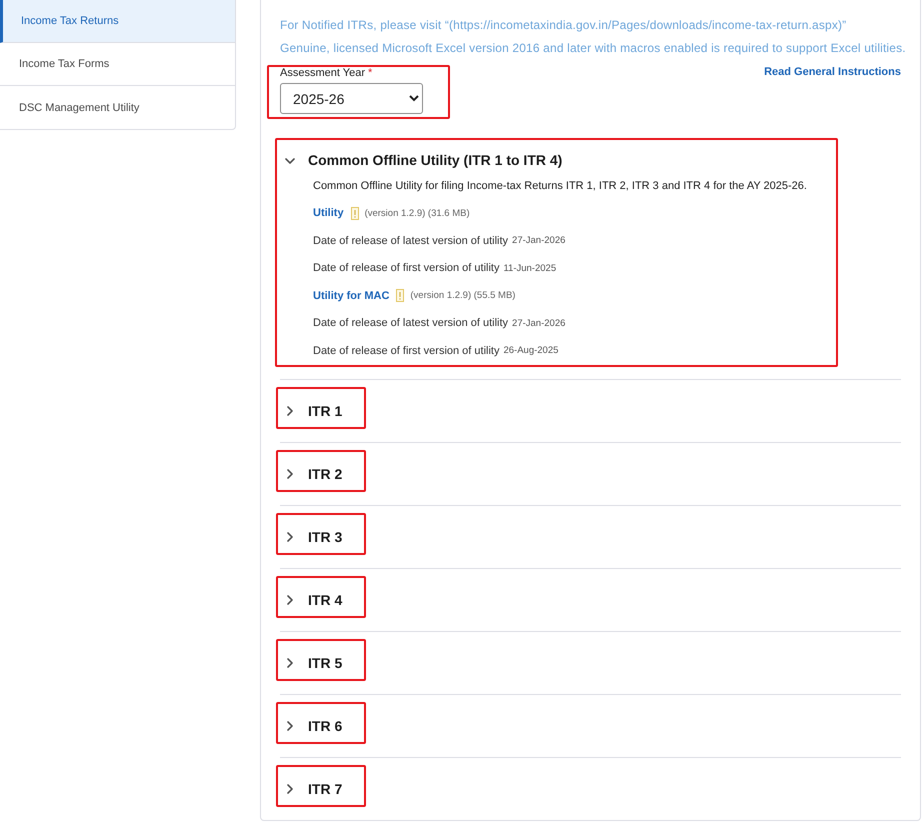  I want to click on instructions-link: Read General Instructions, so click(832, 72).